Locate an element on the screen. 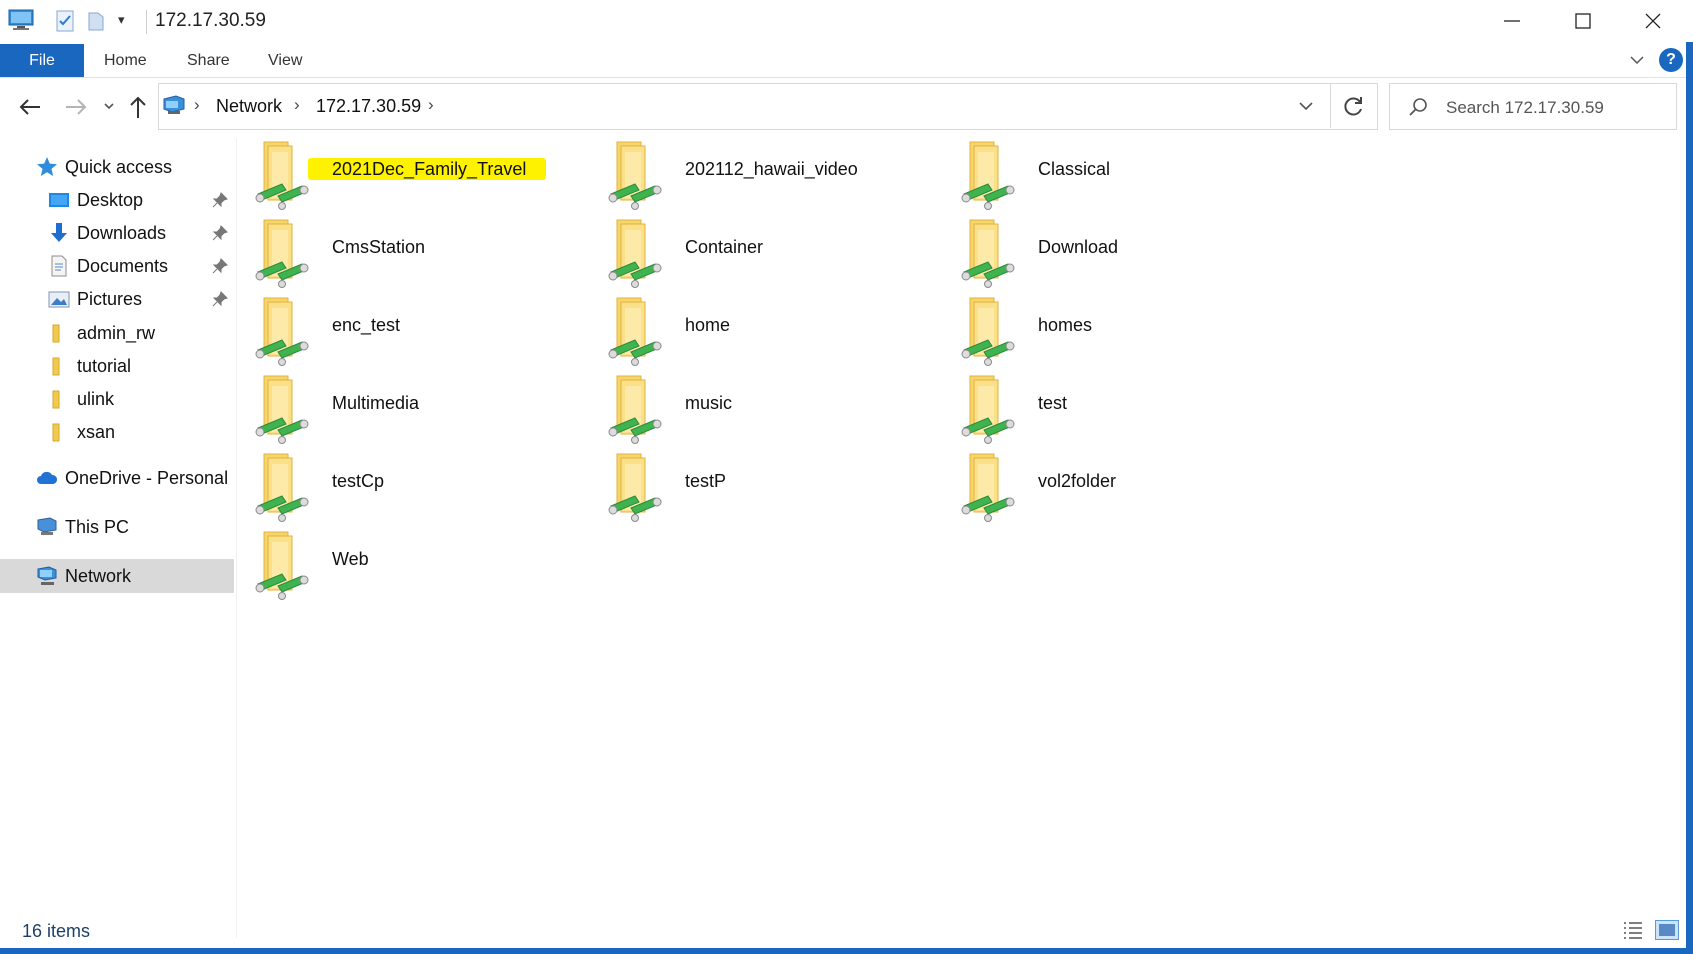  picture-icon is located at coordinates (59, 299).